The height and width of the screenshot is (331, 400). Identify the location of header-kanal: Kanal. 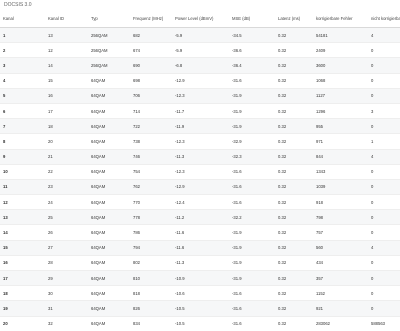
(22, 19).